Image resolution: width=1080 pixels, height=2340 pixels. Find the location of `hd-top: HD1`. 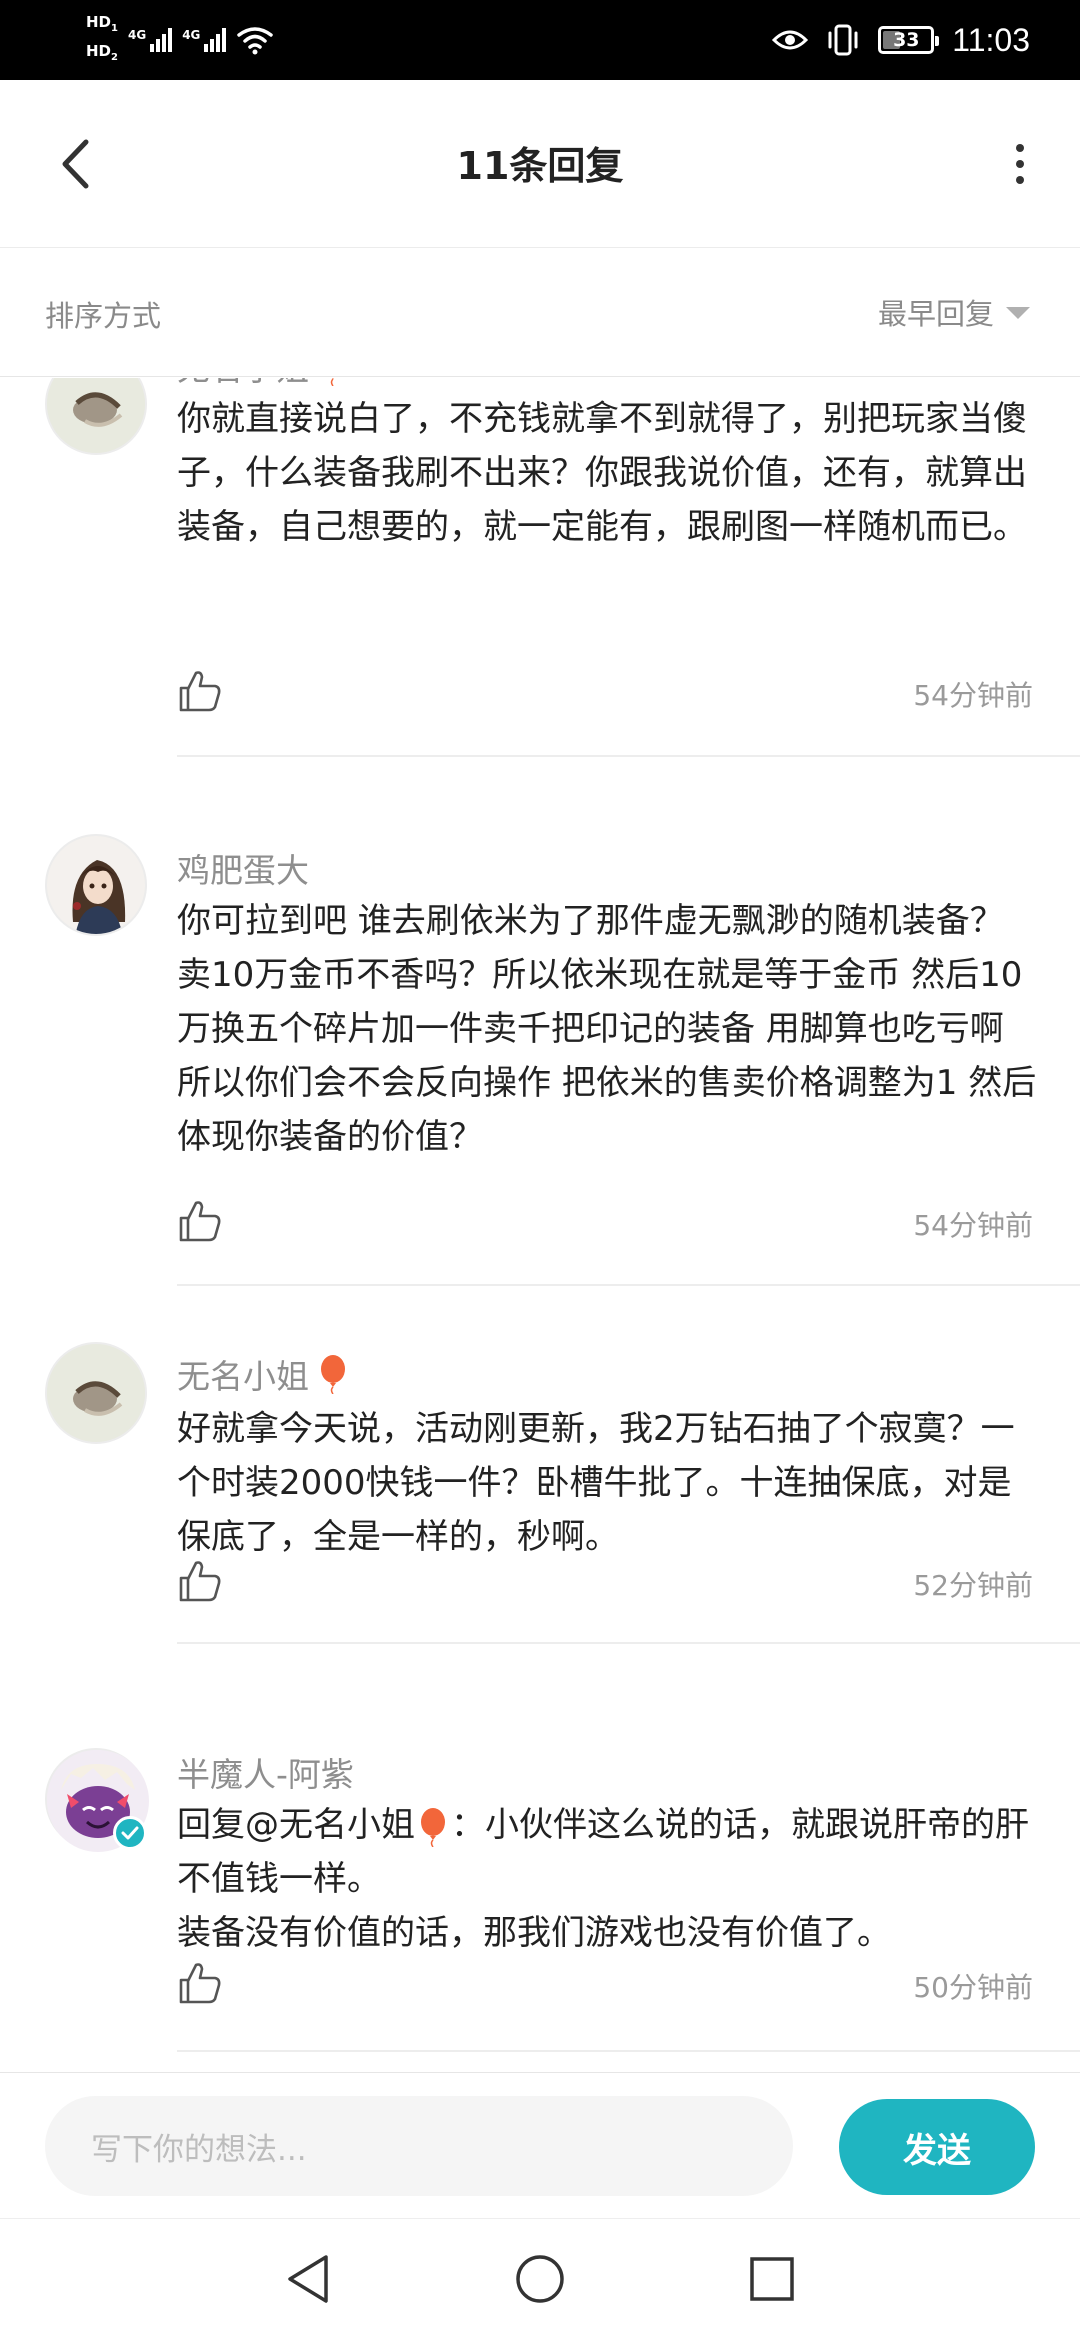

hd-top: HD1 is located at coordinates (102, 23).